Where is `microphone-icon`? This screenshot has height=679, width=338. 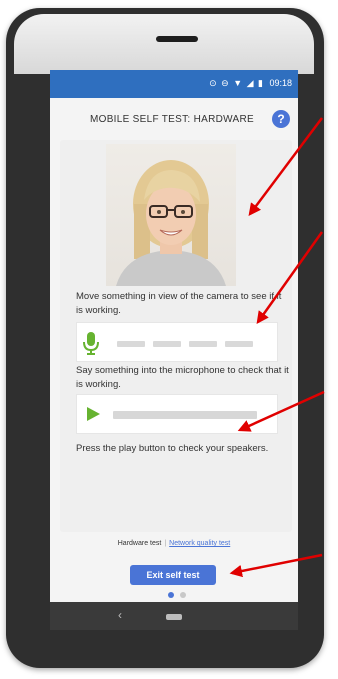 microphone-icon is located at coordinates (91, 343).